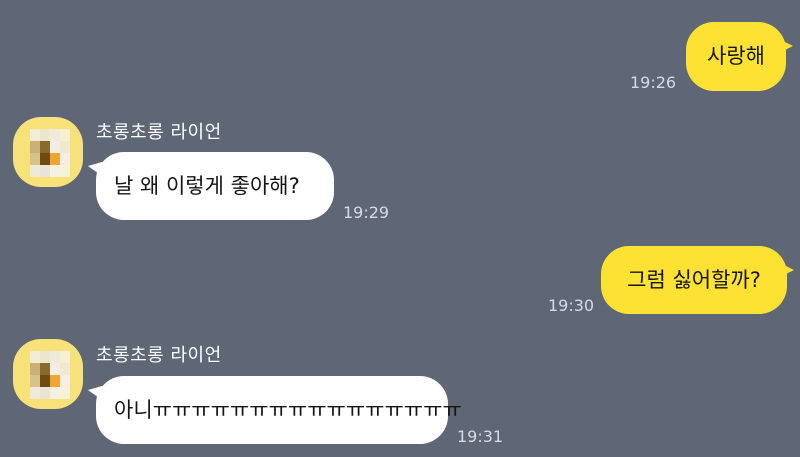 The width and height of the screenshot is (800, 457). Describe the element at coordinates (366, 212) in the screenshot. I see `message-time: 19:29` at that location.